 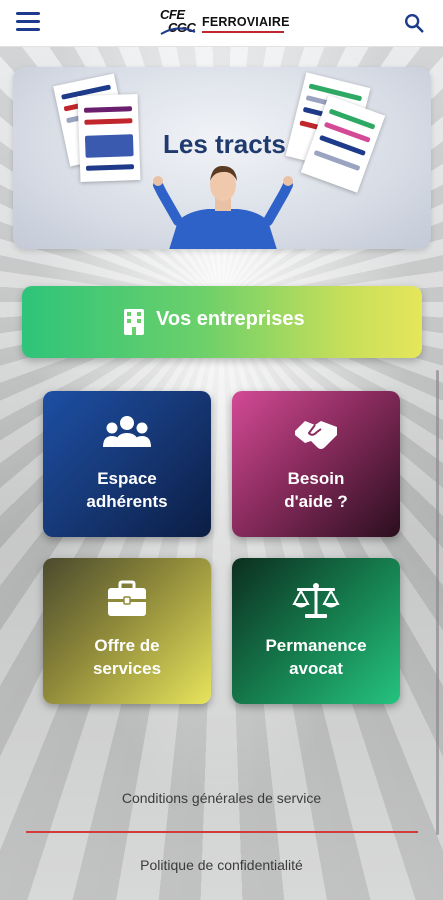 What do you see at coordinates (316, 435) in the screenshot?
I see `handshake-icon` at bounding box center [316, 435].